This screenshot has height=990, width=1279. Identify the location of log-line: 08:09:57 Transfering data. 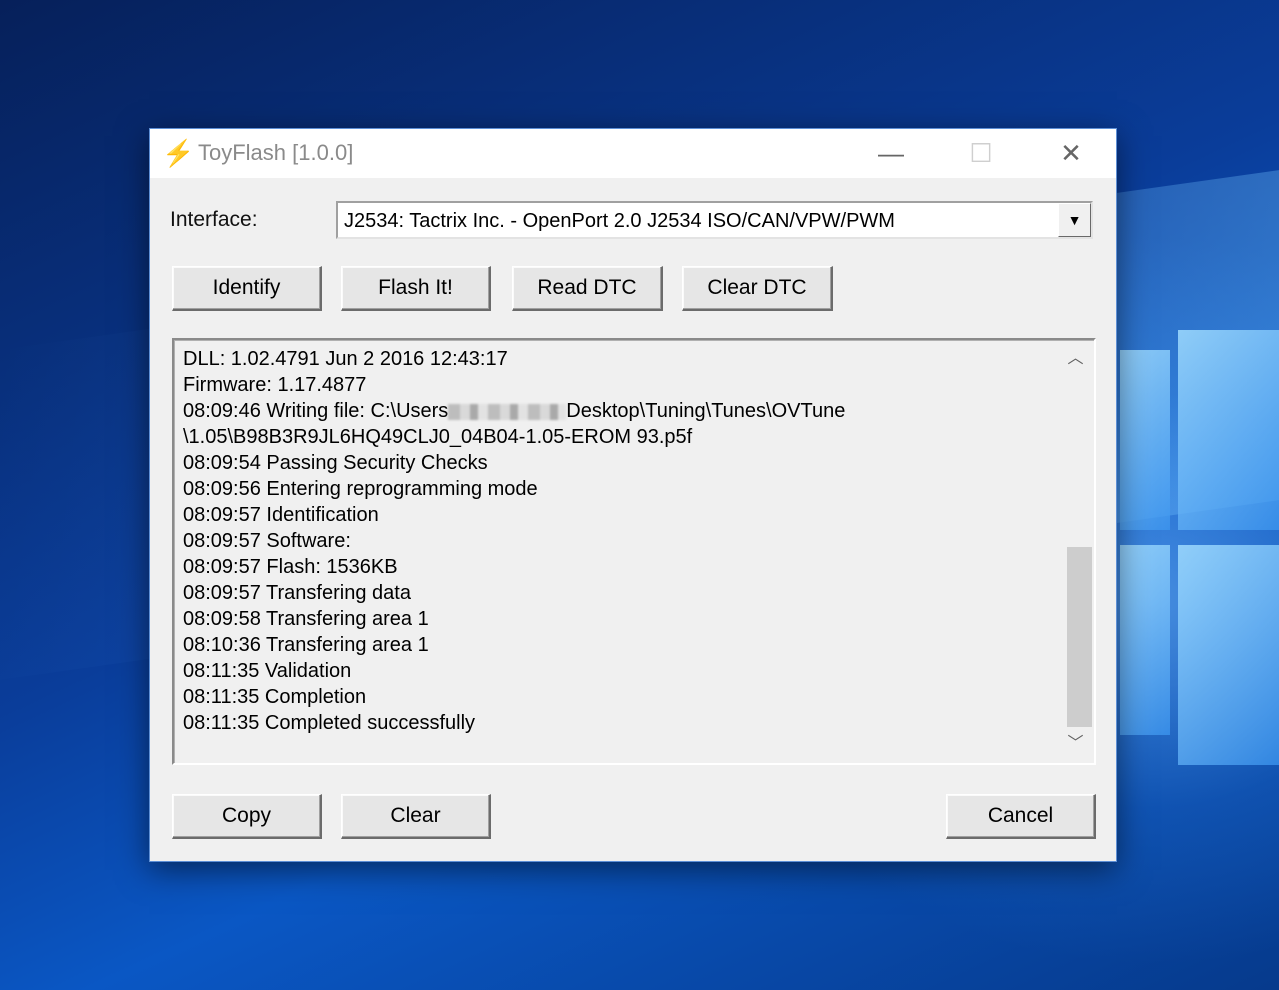
(297, 593).